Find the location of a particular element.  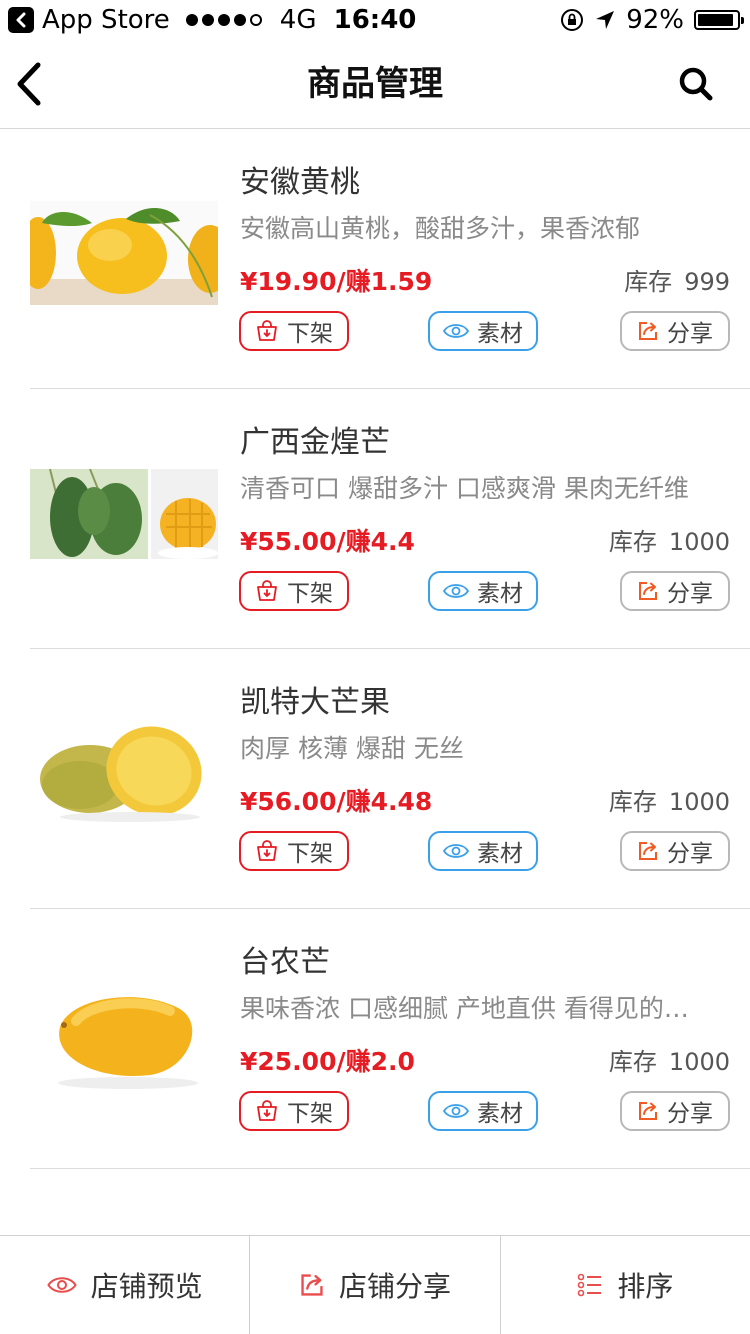

product-description: 安徽高山黄桃，酸甜多汁，果香浓郁 is located at coordinates (440, 228).